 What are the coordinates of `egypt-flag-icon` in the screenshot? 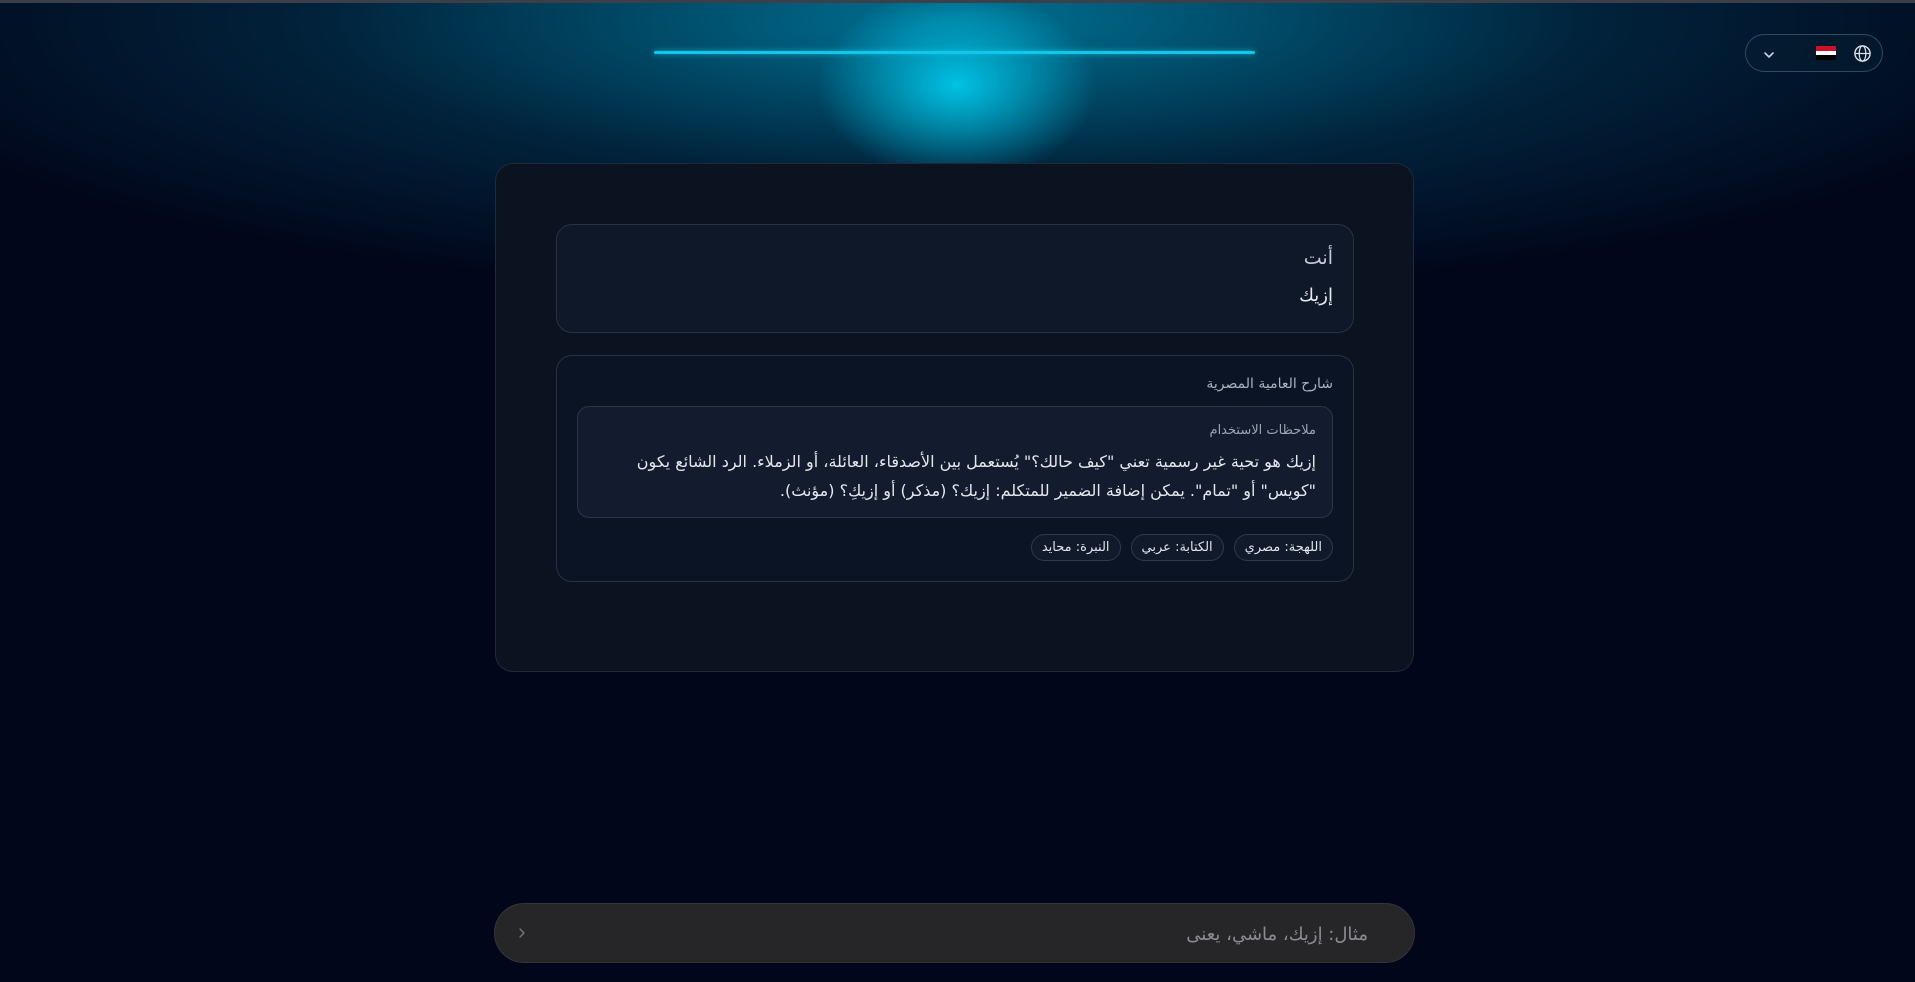 It's located at (1826, 53).